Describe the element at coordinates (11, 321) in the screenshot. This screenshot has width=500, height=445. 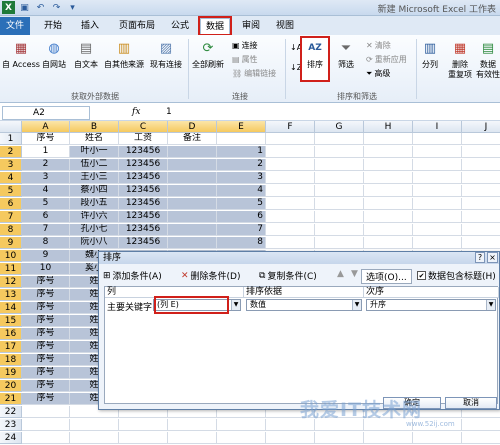
I see `row-header-15: 15` at that location.